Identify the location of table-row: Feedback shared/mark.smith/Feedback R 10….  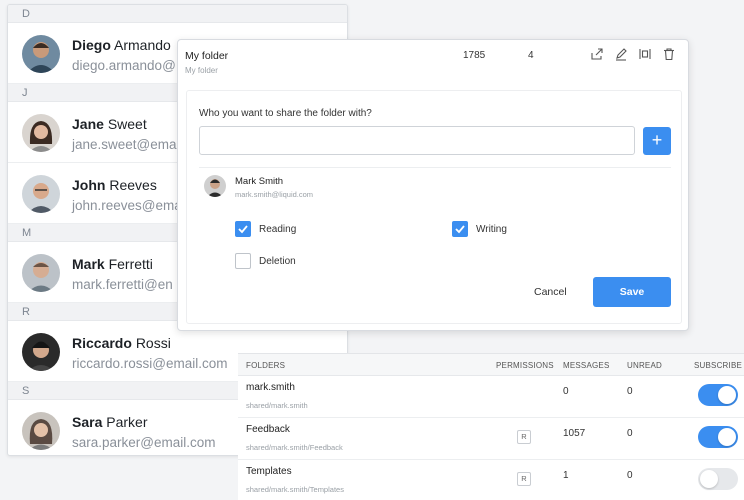
(491, 439).